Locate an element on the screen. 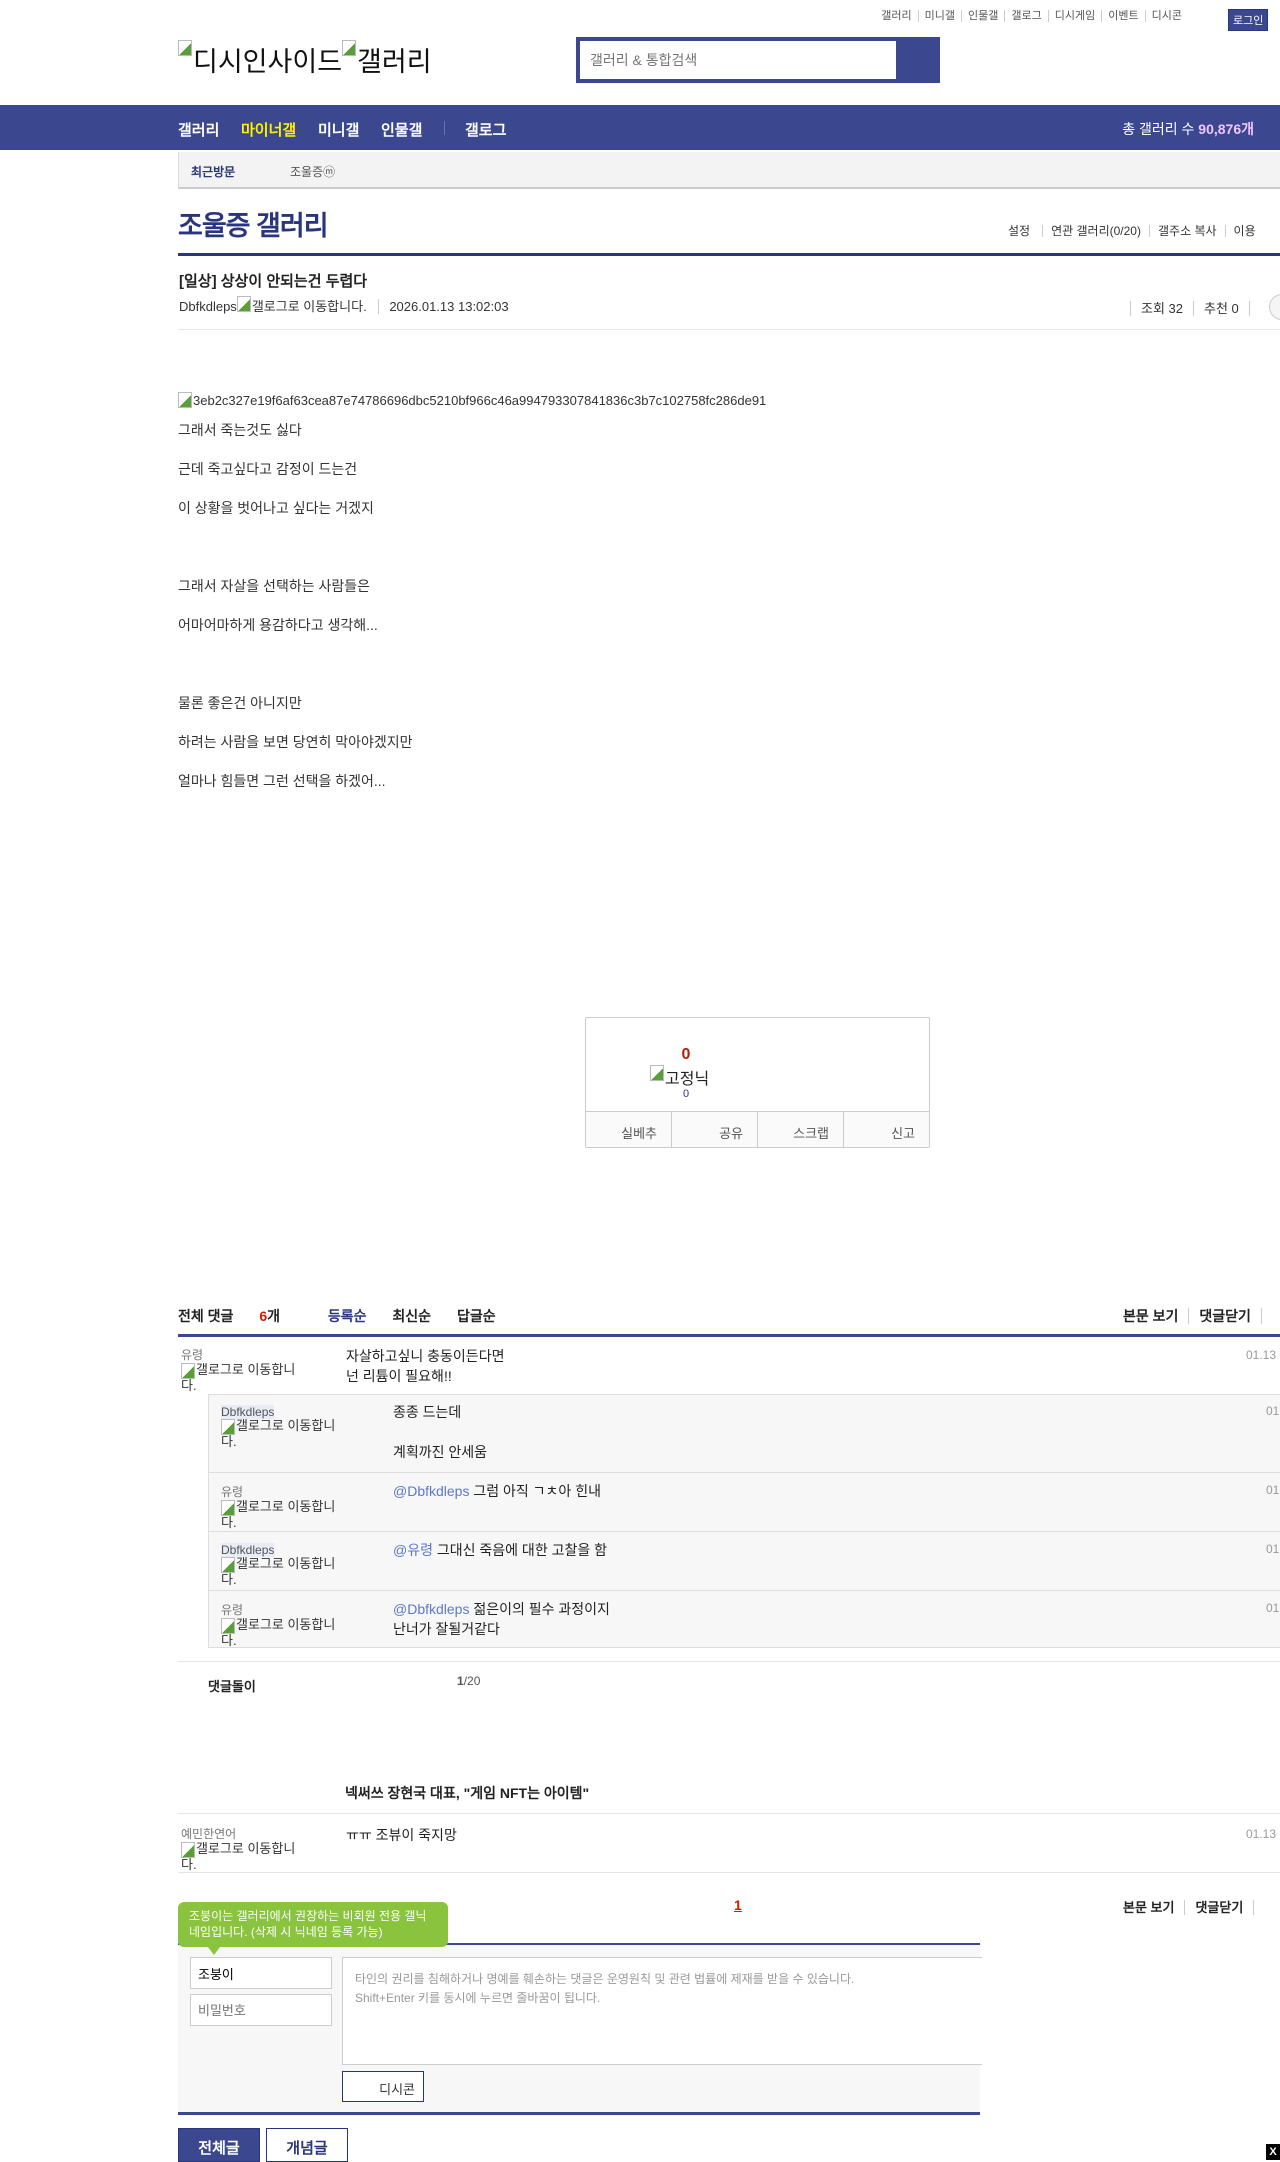  comment-bot-label: 댓글돌이 is located at coordinates (232, 1686).